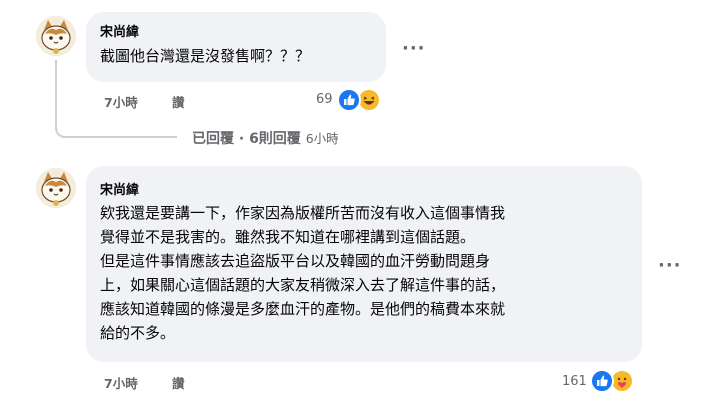 The width and height of the screenshot is (706, 402). I want to click on replies-label: 已回覆 · 6則回覆, so click(246, 139).